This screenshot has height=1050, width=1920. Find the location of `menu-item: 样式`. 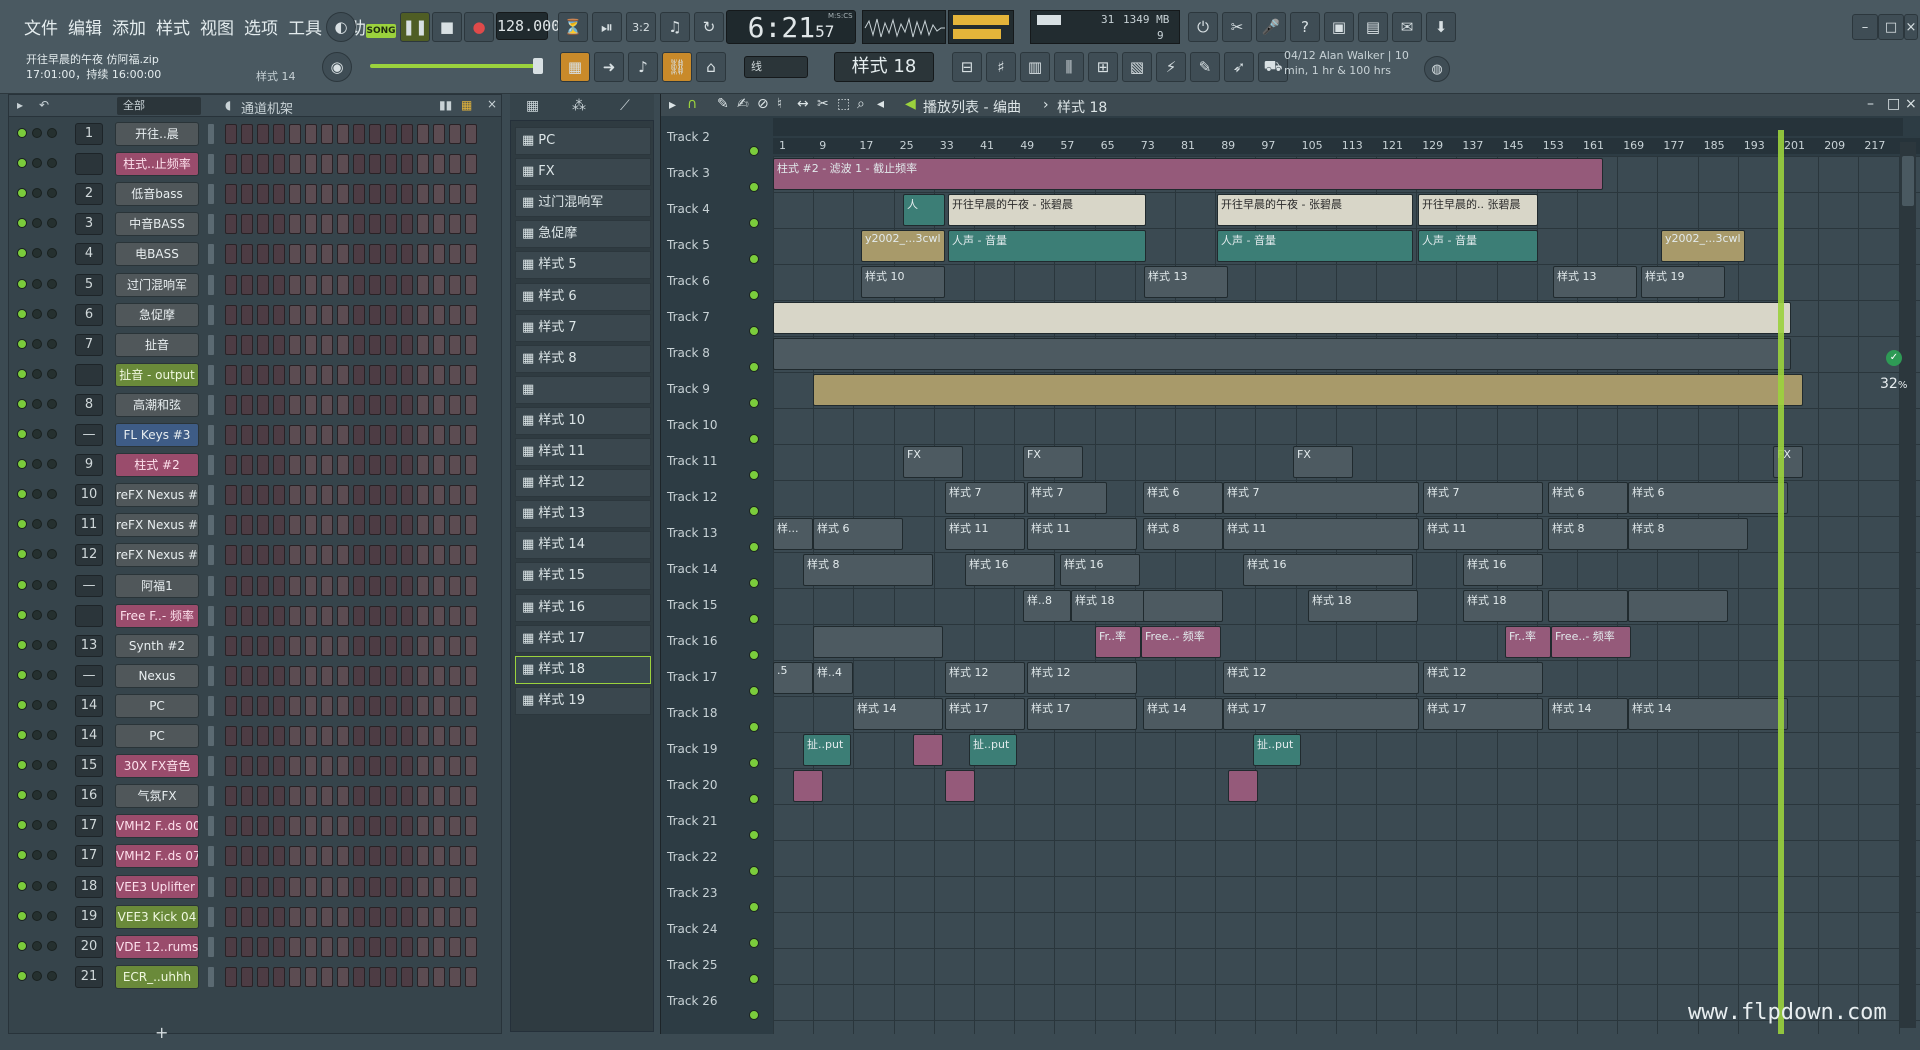

menu-item: 样式 is located at coordinates (173, 26).